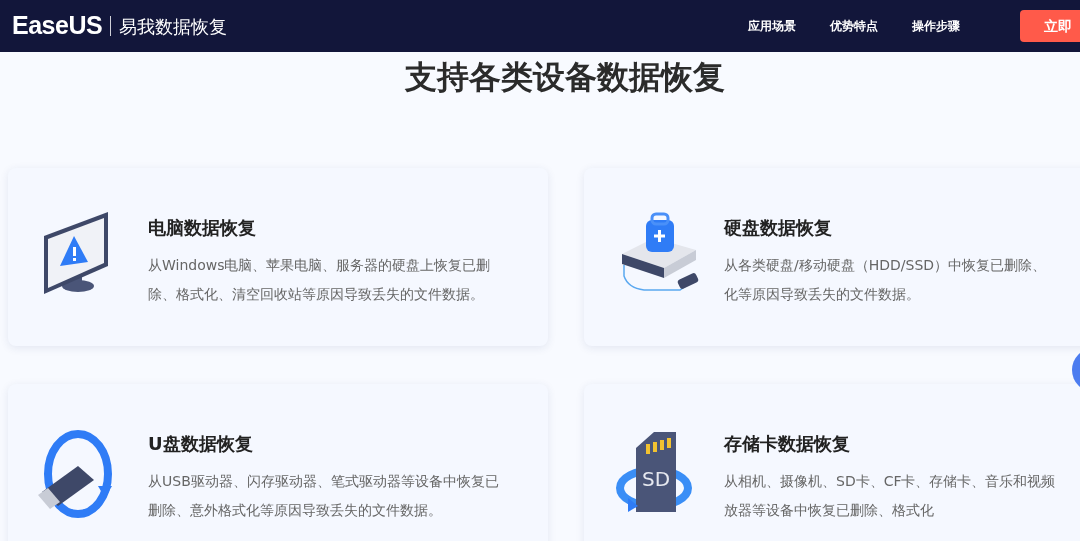 The width and height of the screenshot is (1080, 541). What do you see at coordinates (832, 462) in the screenshot?
I see `feature-card: SD 存储卡数据恢复 从相机、摄像机、SD卡、CF卡、存储卡、音乐和视频 放器等设备中恢复已删除、格式化` at bounding box center [832, 462].